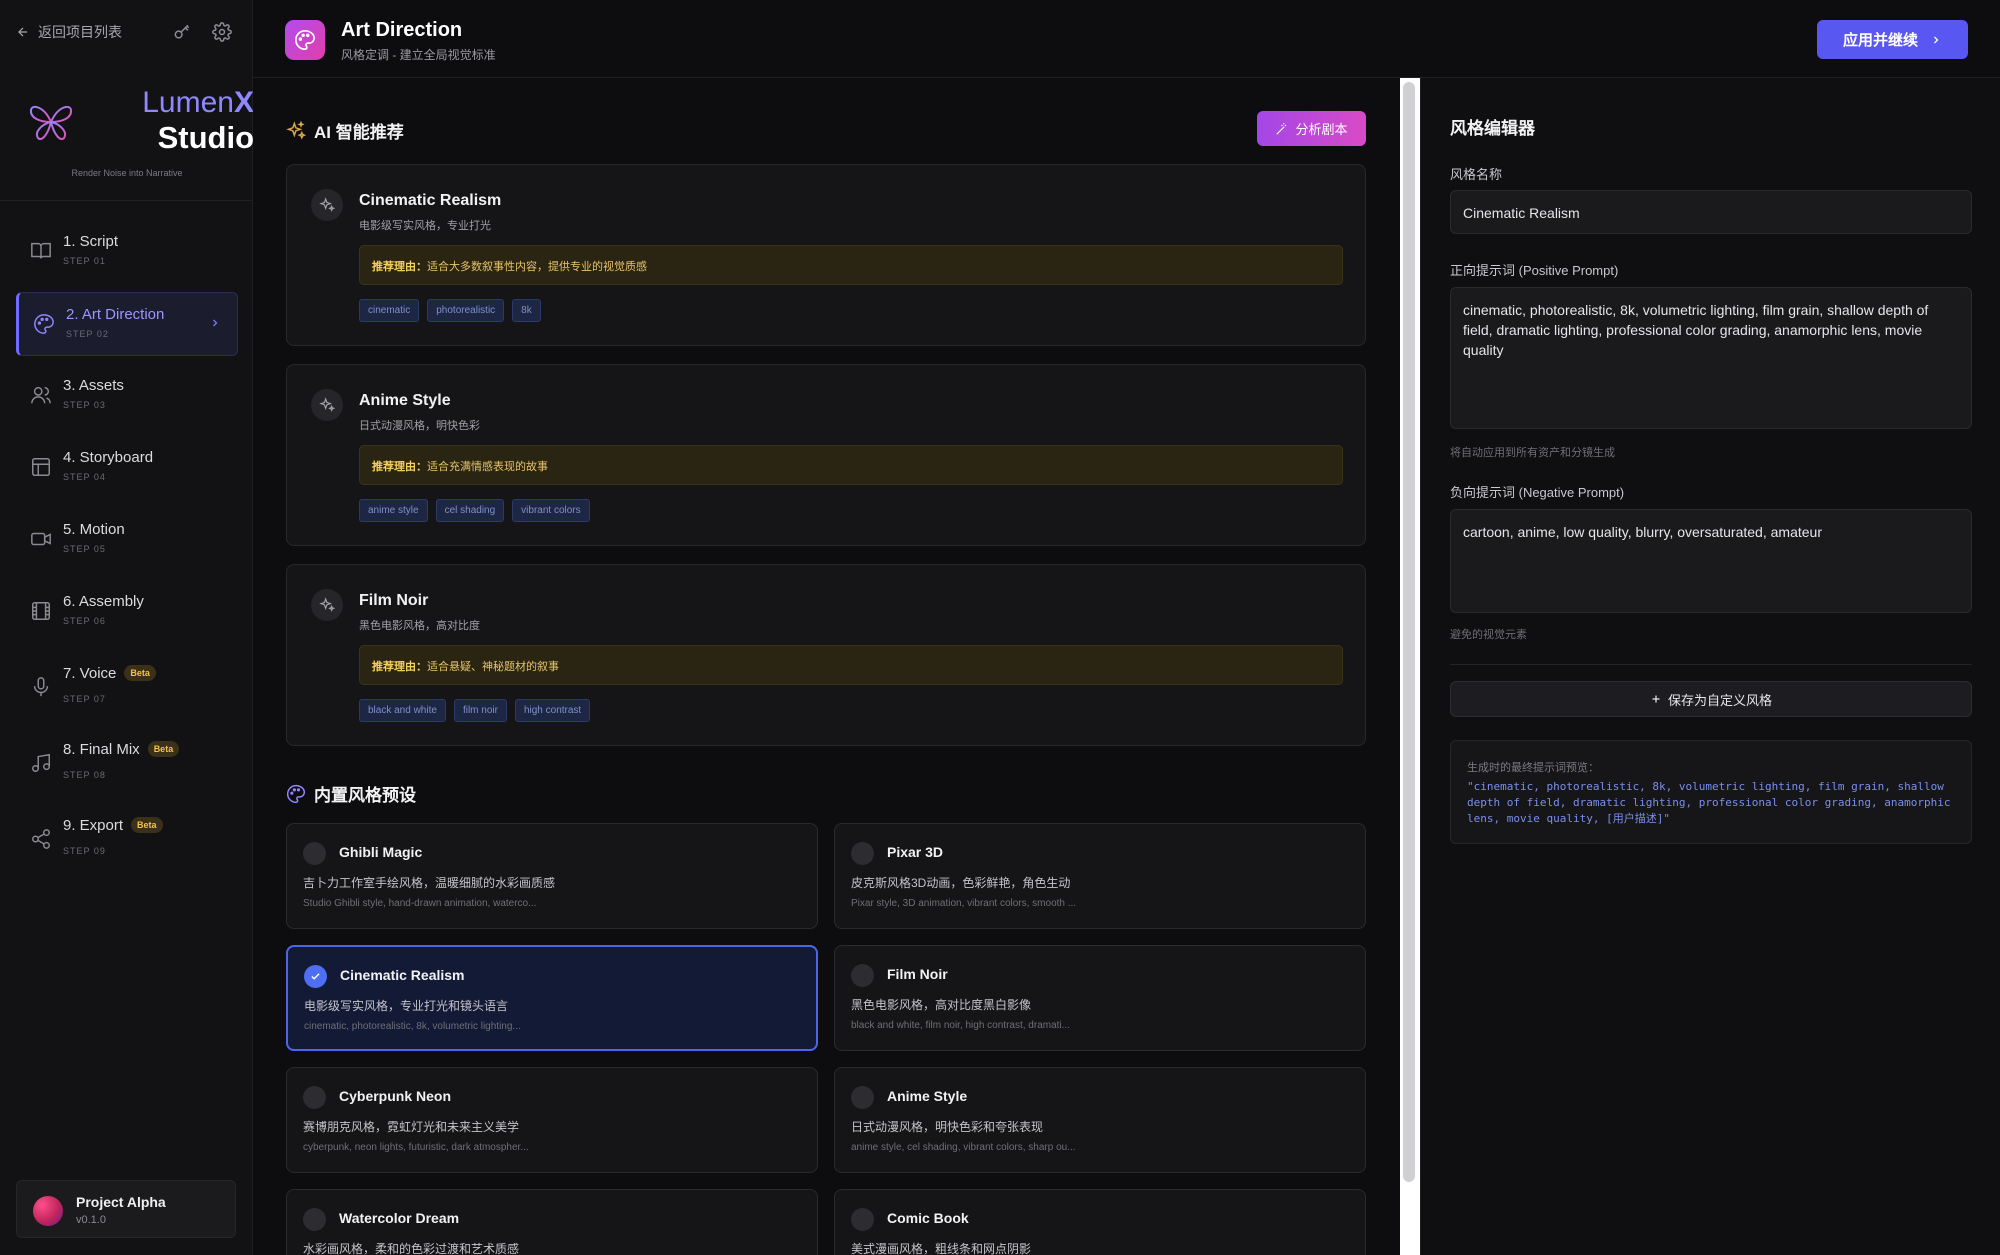  Describe the element at coordinates (418, 55) in the screenshot. I see `page-subtitle: 风格定调 - 建立全局视觉标准` at that location.